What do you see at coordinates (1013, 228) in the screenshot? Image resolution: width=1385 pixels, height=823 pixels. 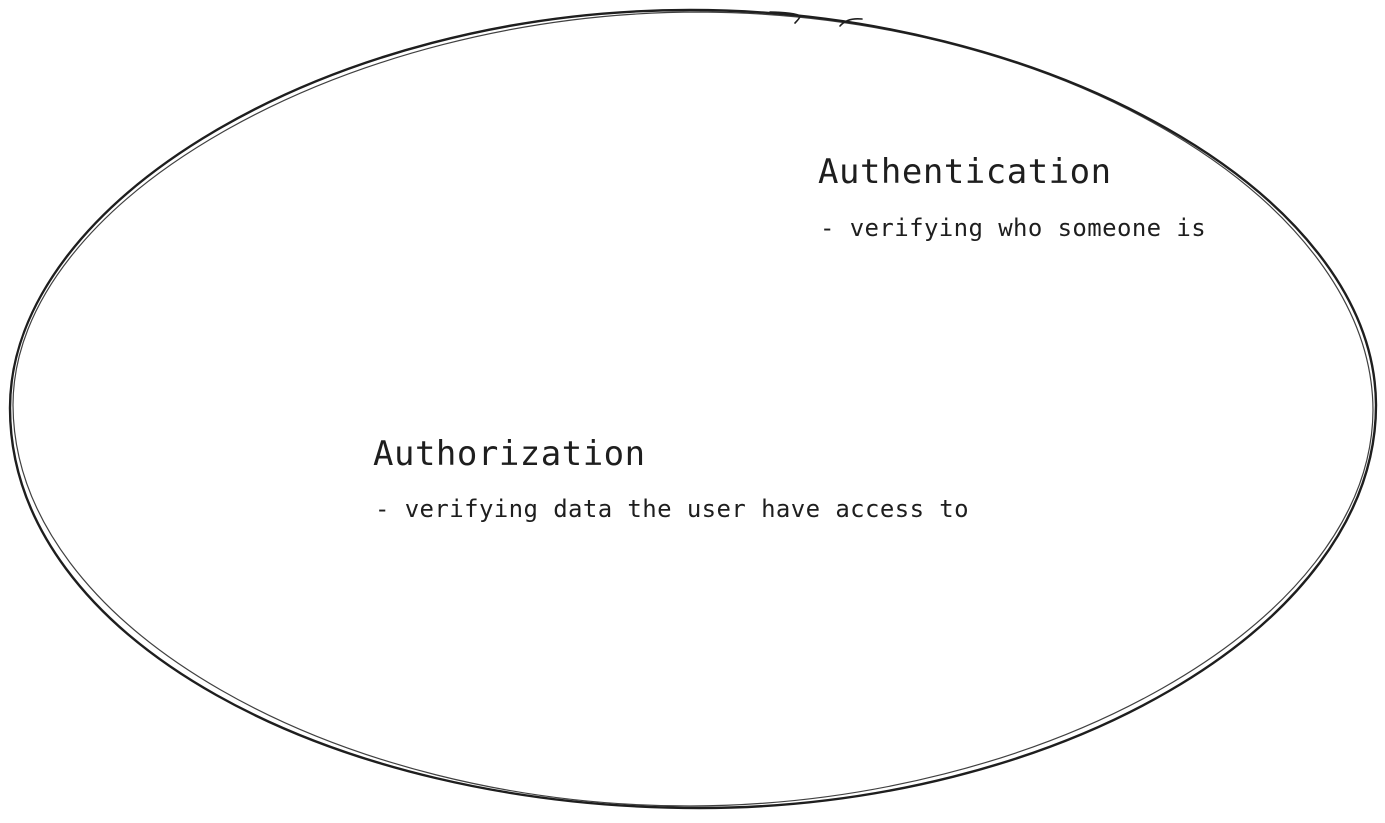 I see `authentication-note: - verifying who someone is` at bounding box center [1013, 228].